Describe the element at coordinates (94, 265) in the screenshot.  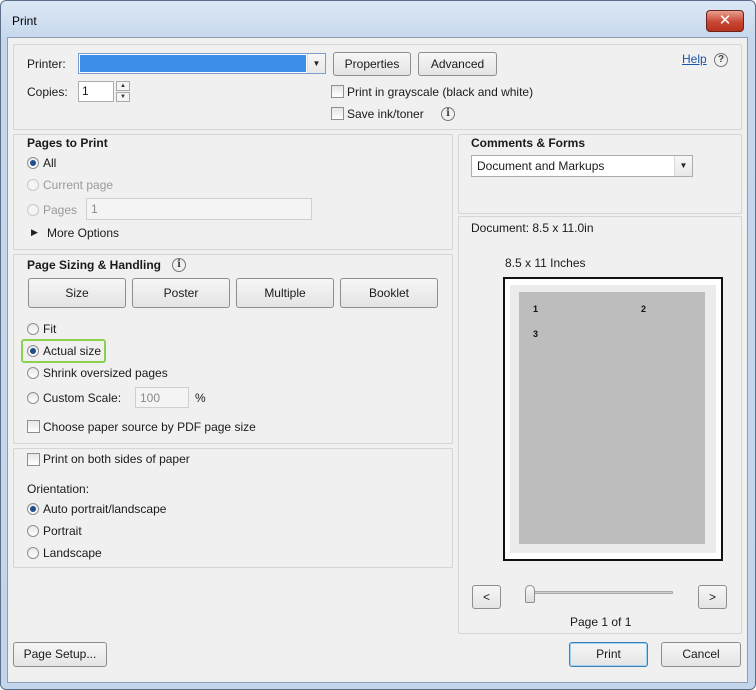
I see `page-sizing-heading: Page Sizing & Handling` at that location.